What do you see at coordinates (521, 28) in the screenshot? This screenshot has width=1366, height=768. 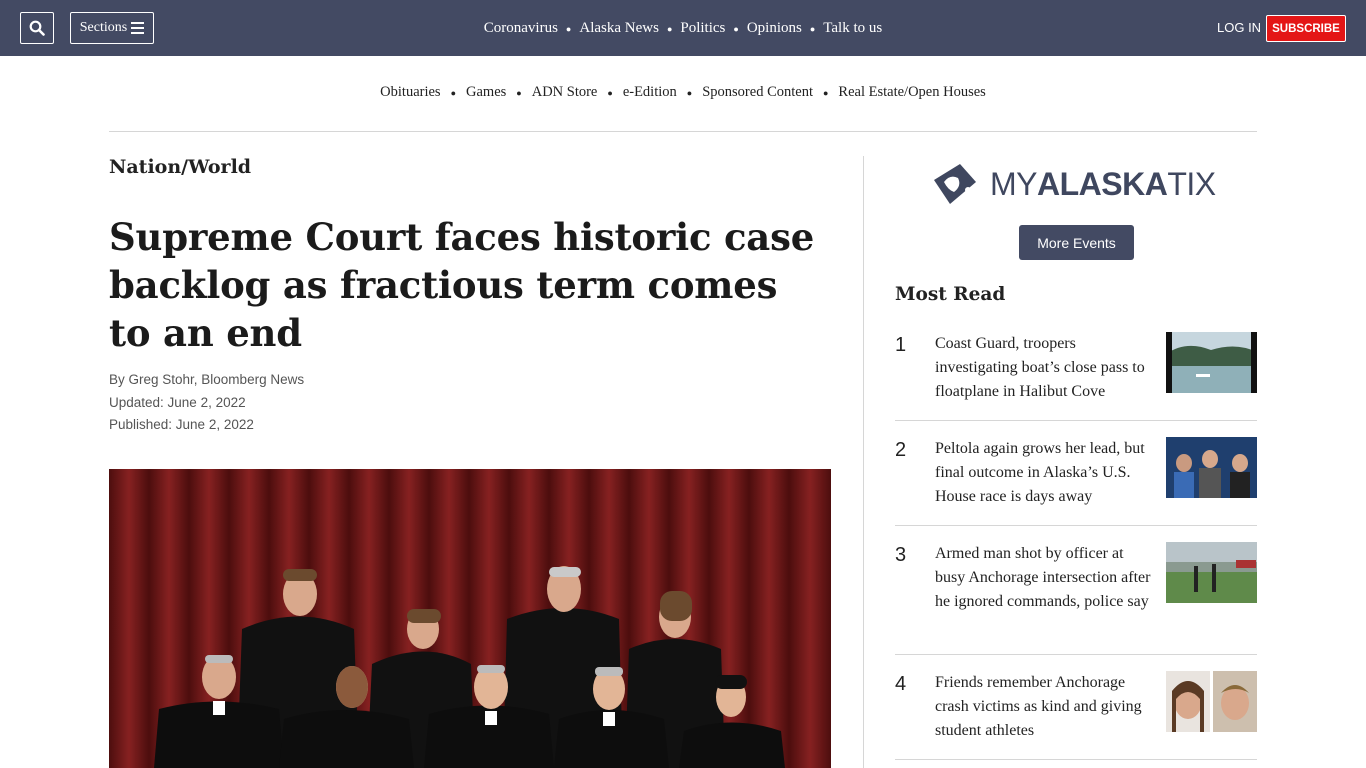 I see `nav-link-coronavirus: Coronavirus` at bounding box center [521, 28].